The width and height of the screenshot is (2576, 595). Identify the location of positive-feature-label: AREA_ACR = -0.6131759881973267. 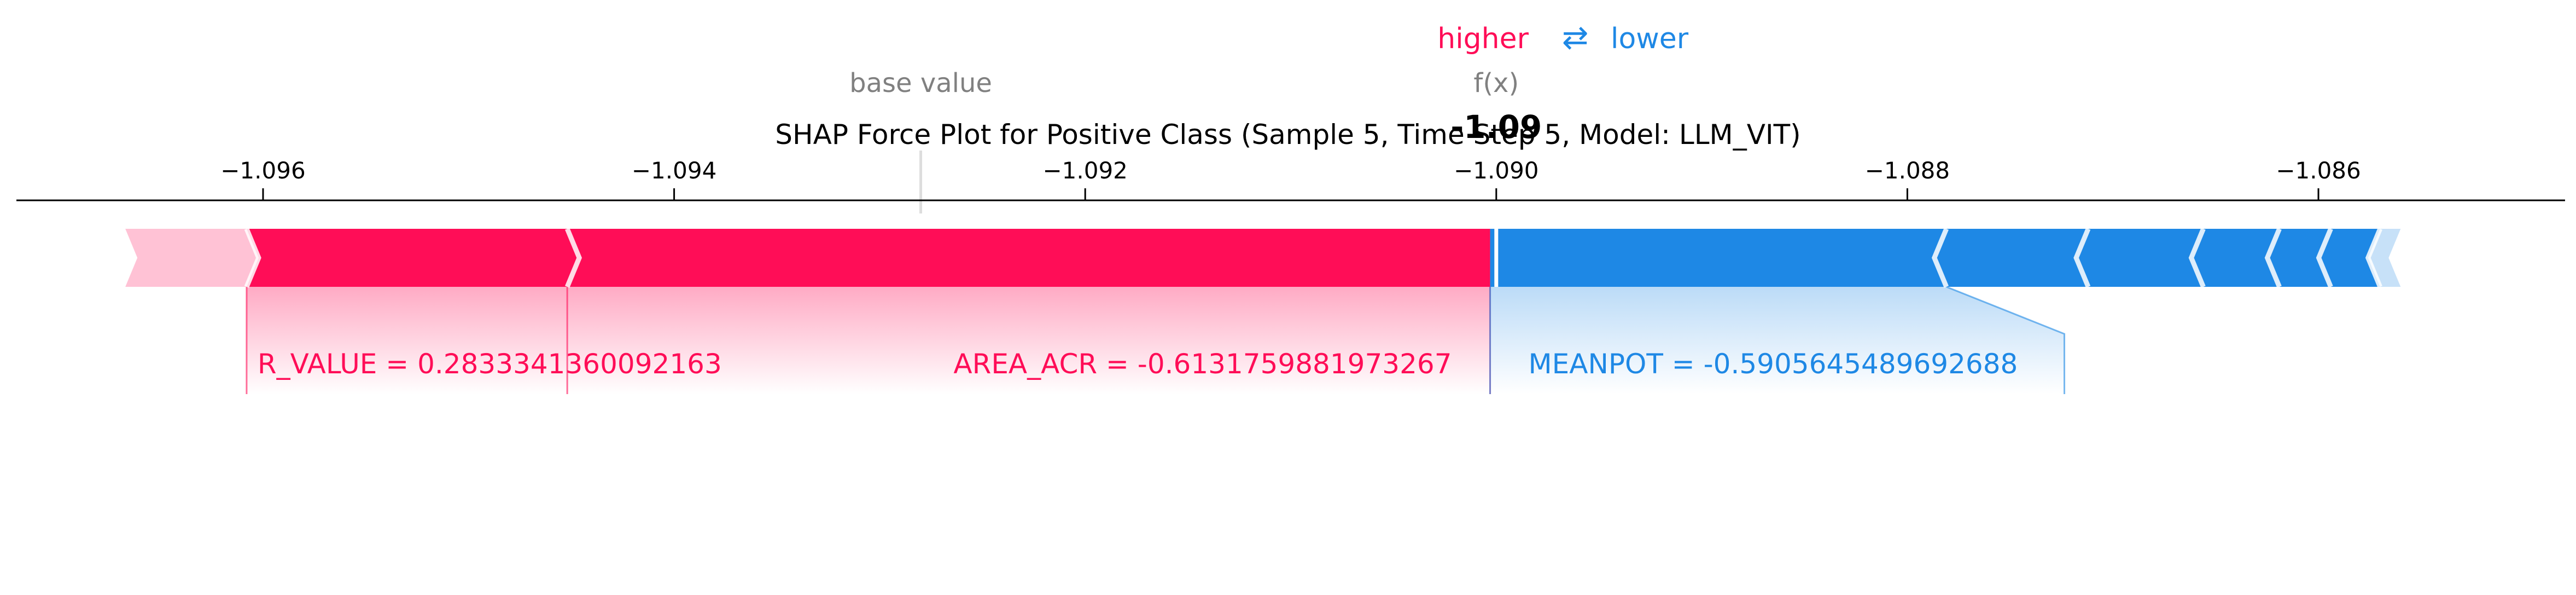
(1202, 364).